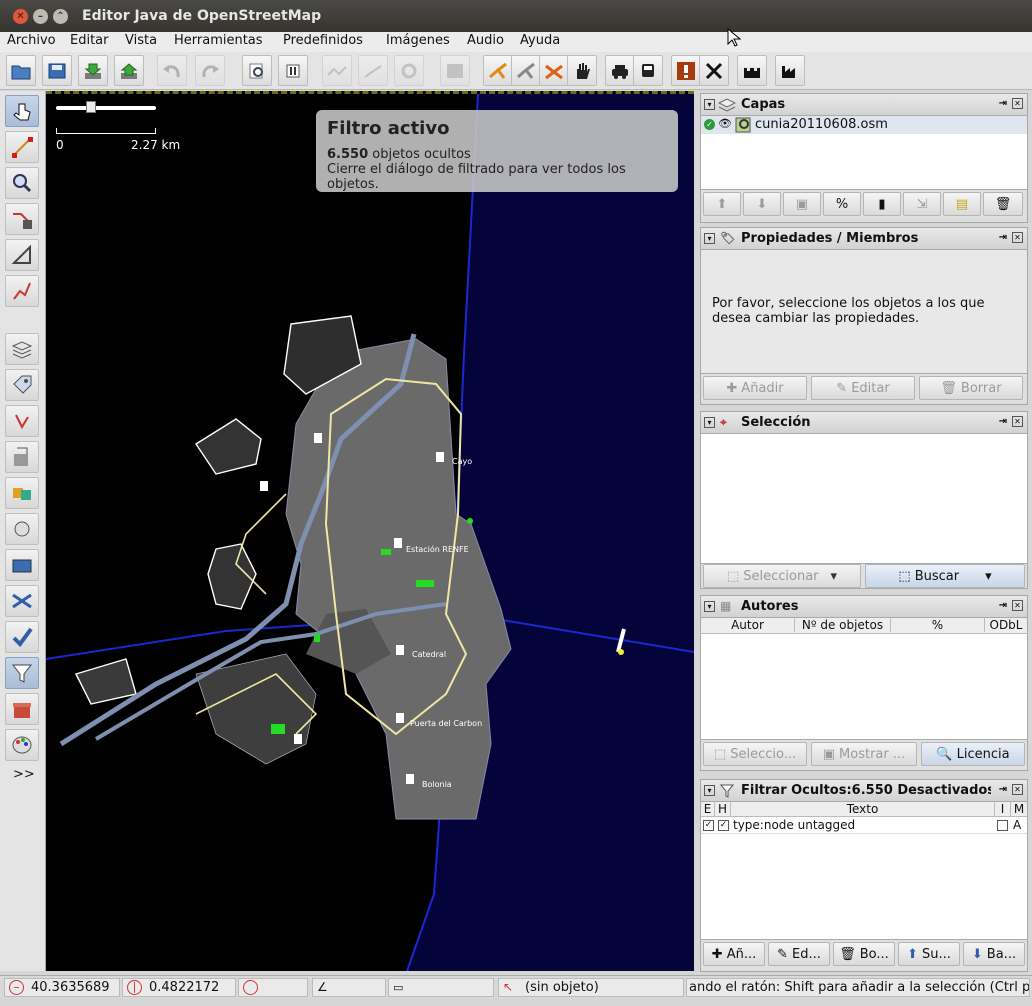 The width and height of the screenshot is (1032, 1006). I want to click on toggle-conflict-panel, so click(22, 493).